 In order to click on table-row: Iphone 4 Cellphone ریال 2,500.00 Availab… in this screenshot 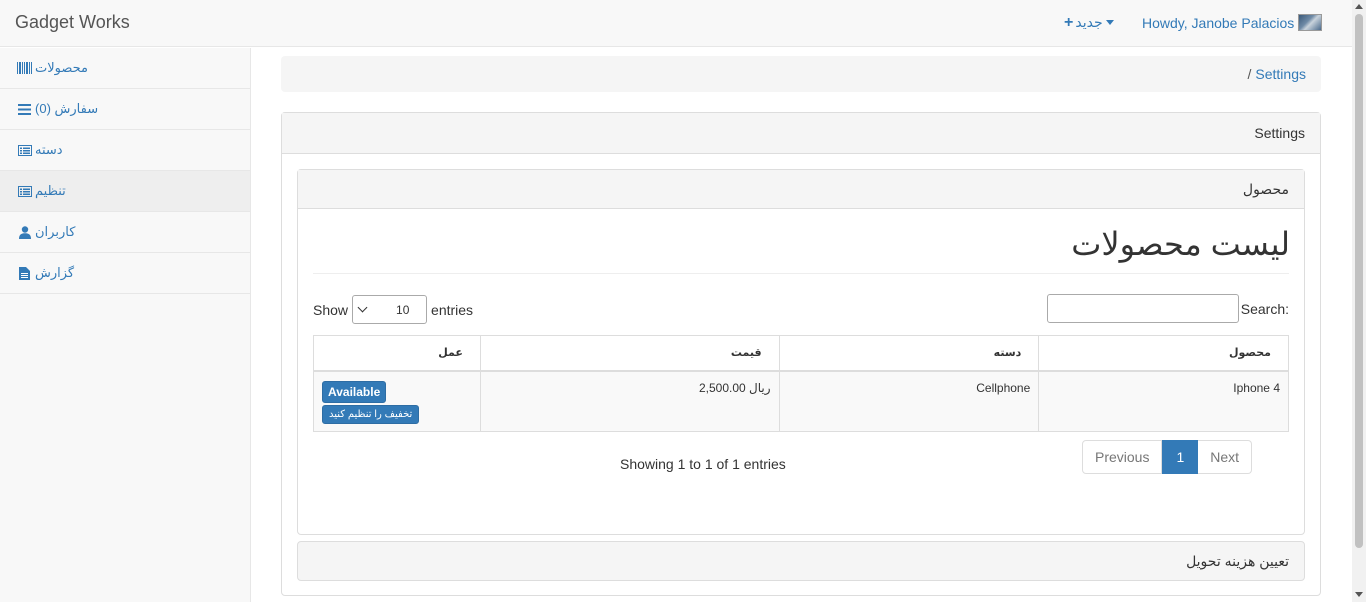, I will do `click(801, 401)`.